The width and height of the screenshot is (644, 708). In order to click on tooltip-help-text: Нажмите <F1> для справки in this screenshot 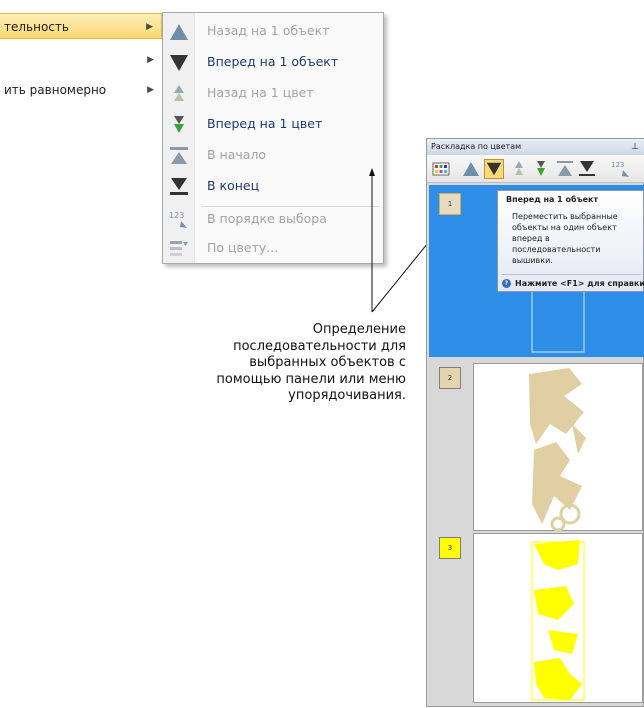, I will do `click(579, 283)`.